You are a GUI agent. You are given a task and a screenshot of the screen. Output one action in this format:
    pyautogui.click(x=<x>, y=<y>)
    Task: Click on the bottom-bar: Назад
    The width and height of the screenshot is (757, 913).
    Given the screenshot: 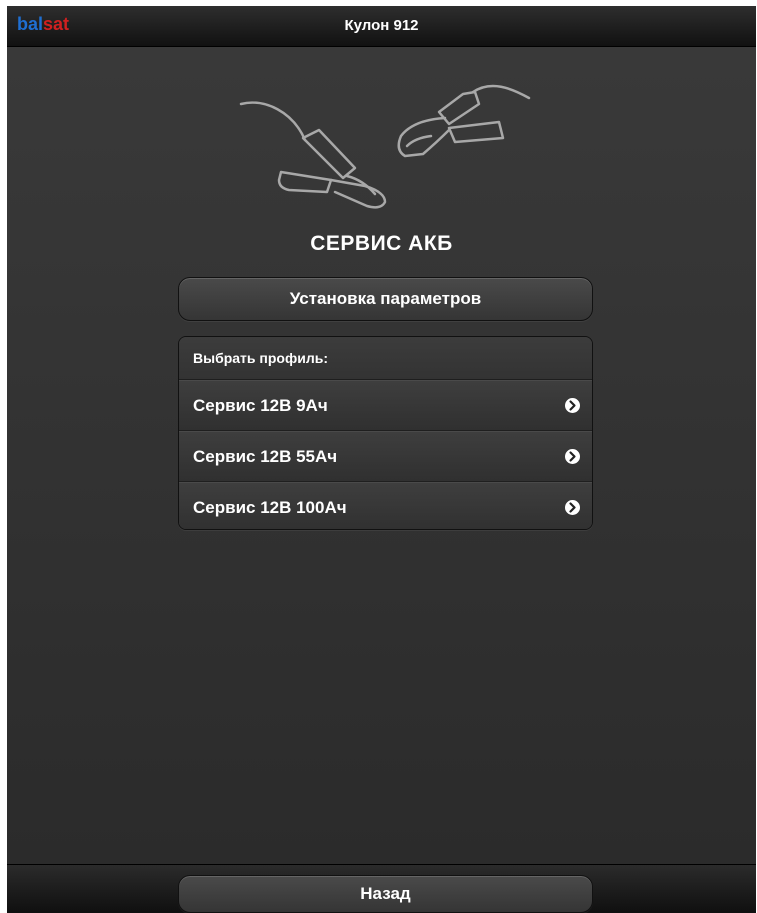 What is the action you would take?
    pyautogui.click(x=381, y=888)
    